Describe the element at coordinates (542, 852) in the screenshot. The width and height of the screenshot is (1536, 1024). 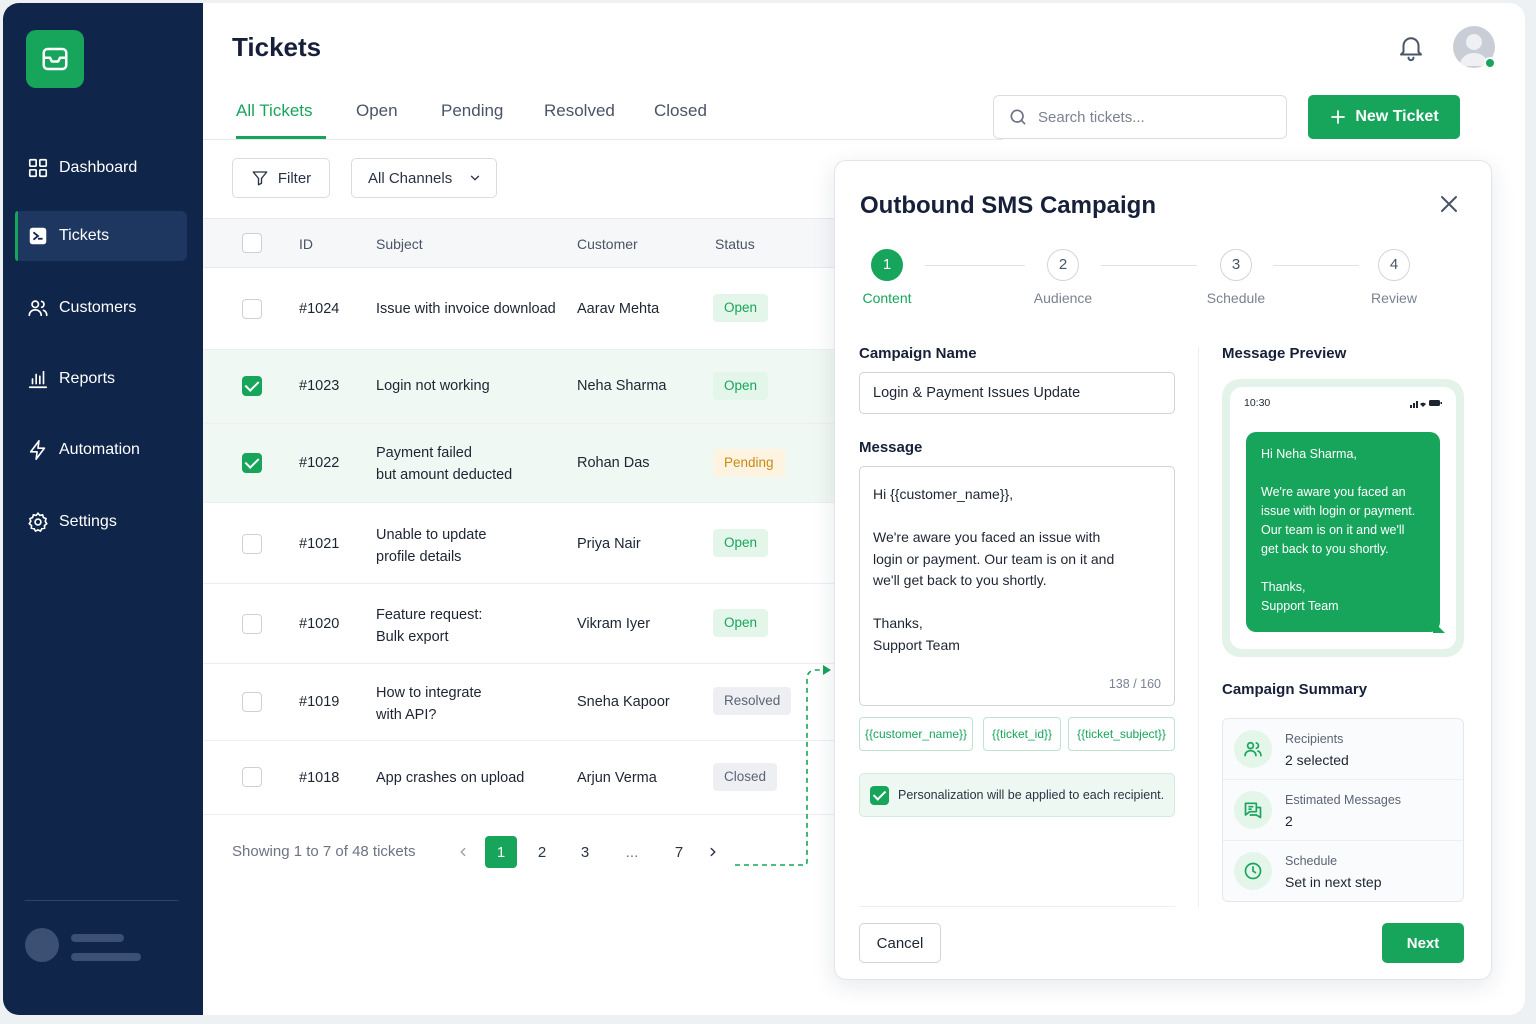
I see `page-button-2: 2` at that location.